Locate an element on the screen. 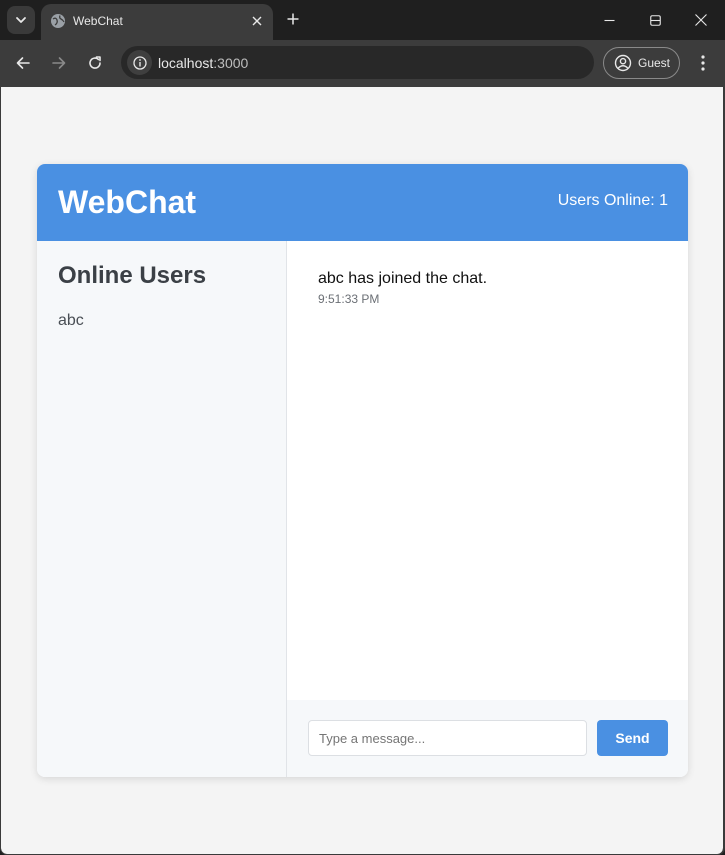 The image size is (725, 855). message-composer: Send is located at coordinates (487, 738).